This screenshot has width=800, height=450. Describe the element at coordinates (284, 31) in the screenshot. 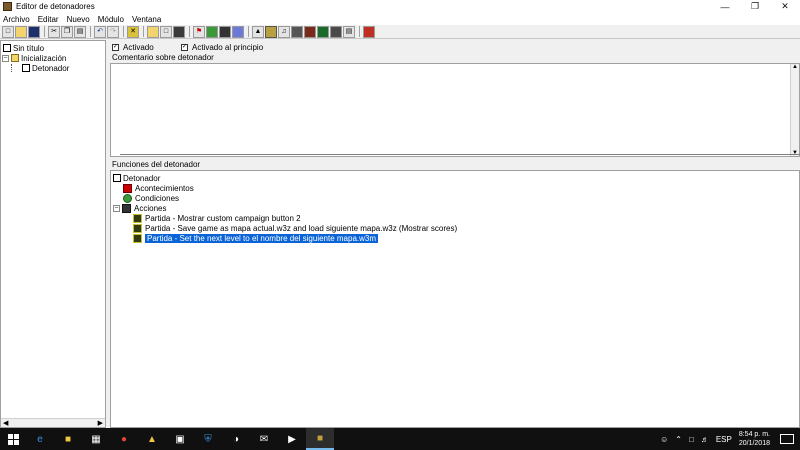

I see `sound-icon: ♫` at that location.